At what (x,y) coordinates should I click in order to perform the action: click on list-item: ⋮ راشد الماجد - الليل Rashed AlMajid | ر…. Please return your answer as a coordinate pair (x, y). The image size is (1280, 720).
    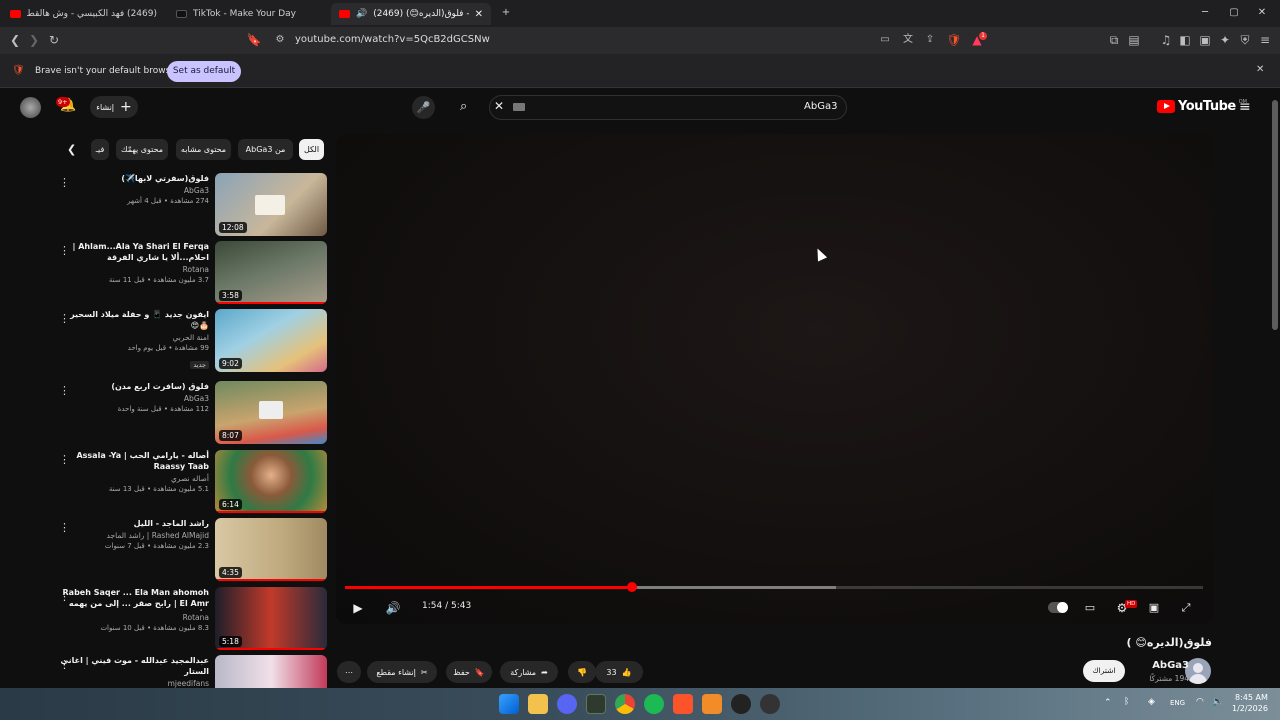
    Looking at the image, I should click on (191, 551).